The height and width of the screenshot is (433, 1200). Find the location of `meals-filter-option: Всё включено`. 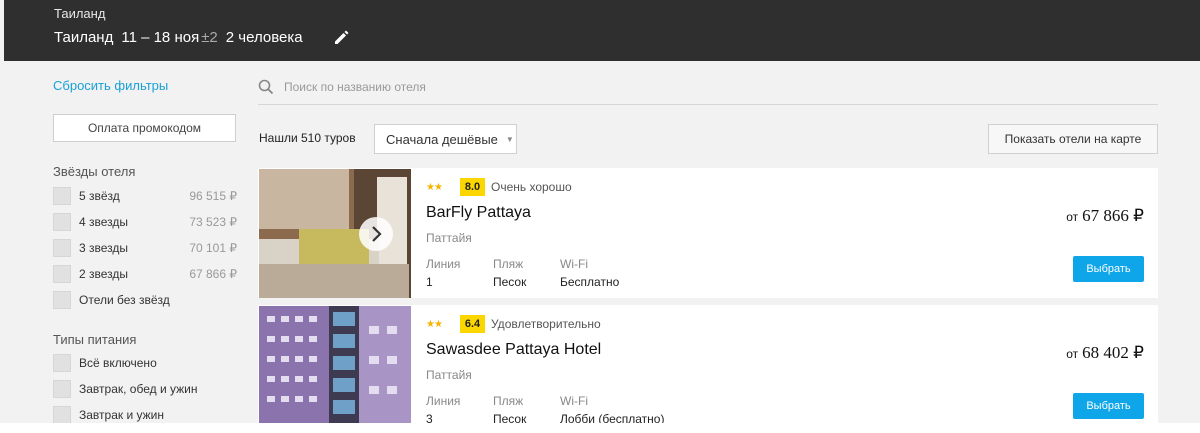

meals-filter-option: Всё включено is located at coordinates (145, 363).